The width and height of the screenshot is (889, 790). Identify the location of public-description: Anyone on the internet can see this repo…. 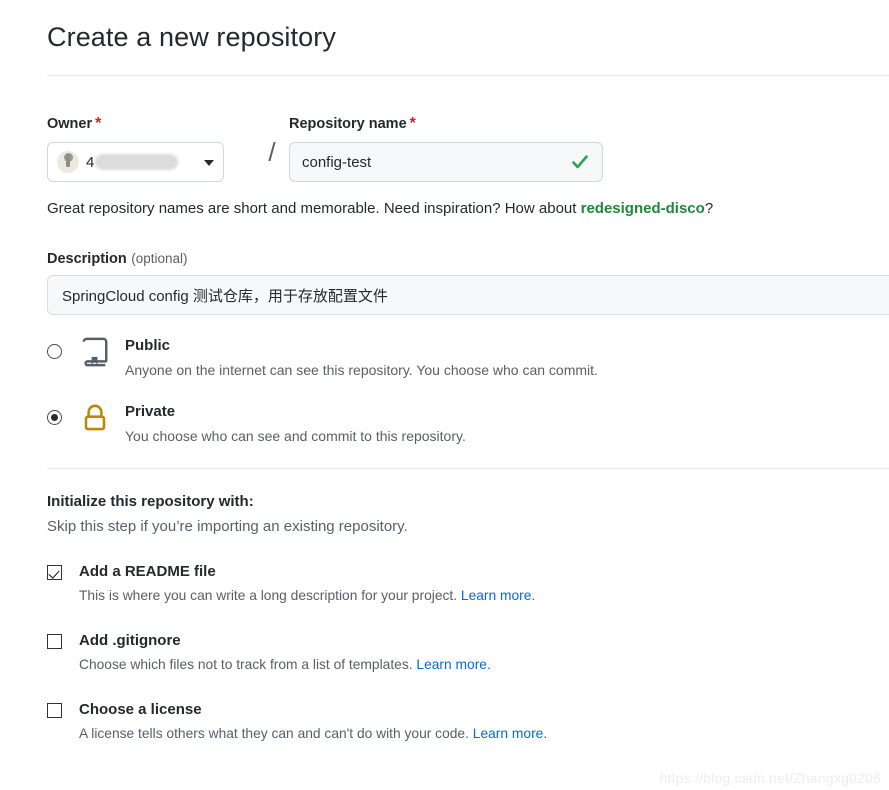
(361, 370).